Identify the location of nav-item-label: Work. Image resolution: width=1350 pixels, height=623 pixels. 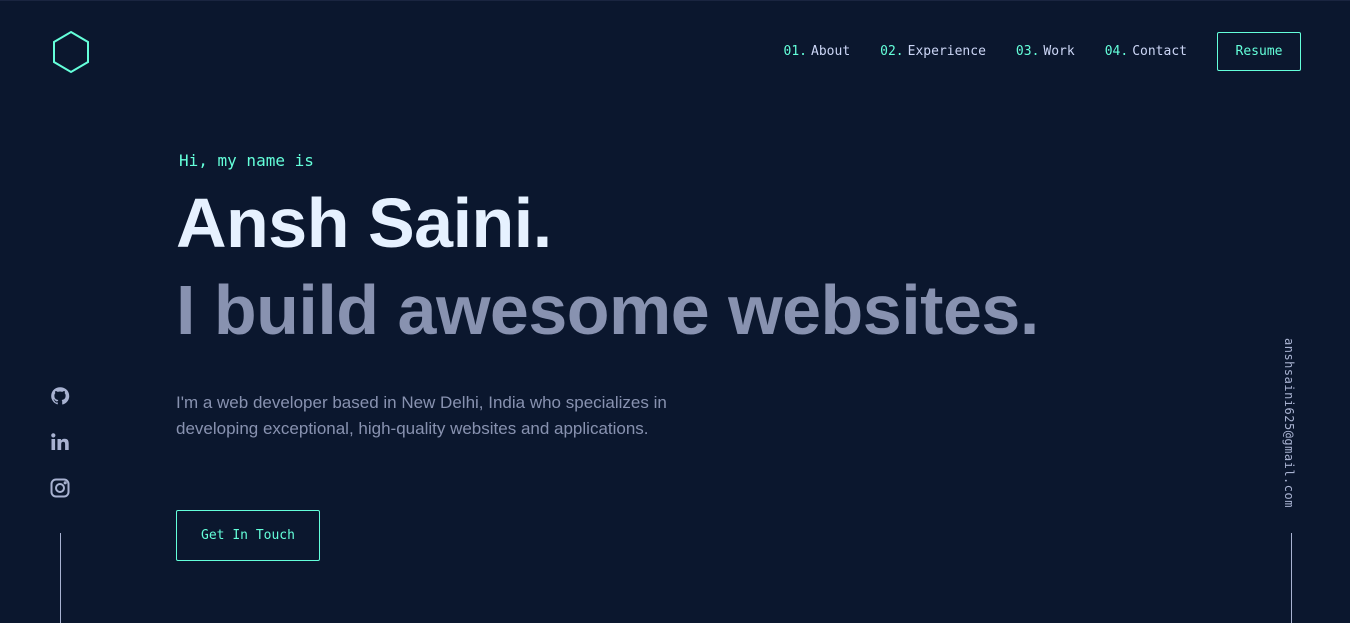
(1059, 51).